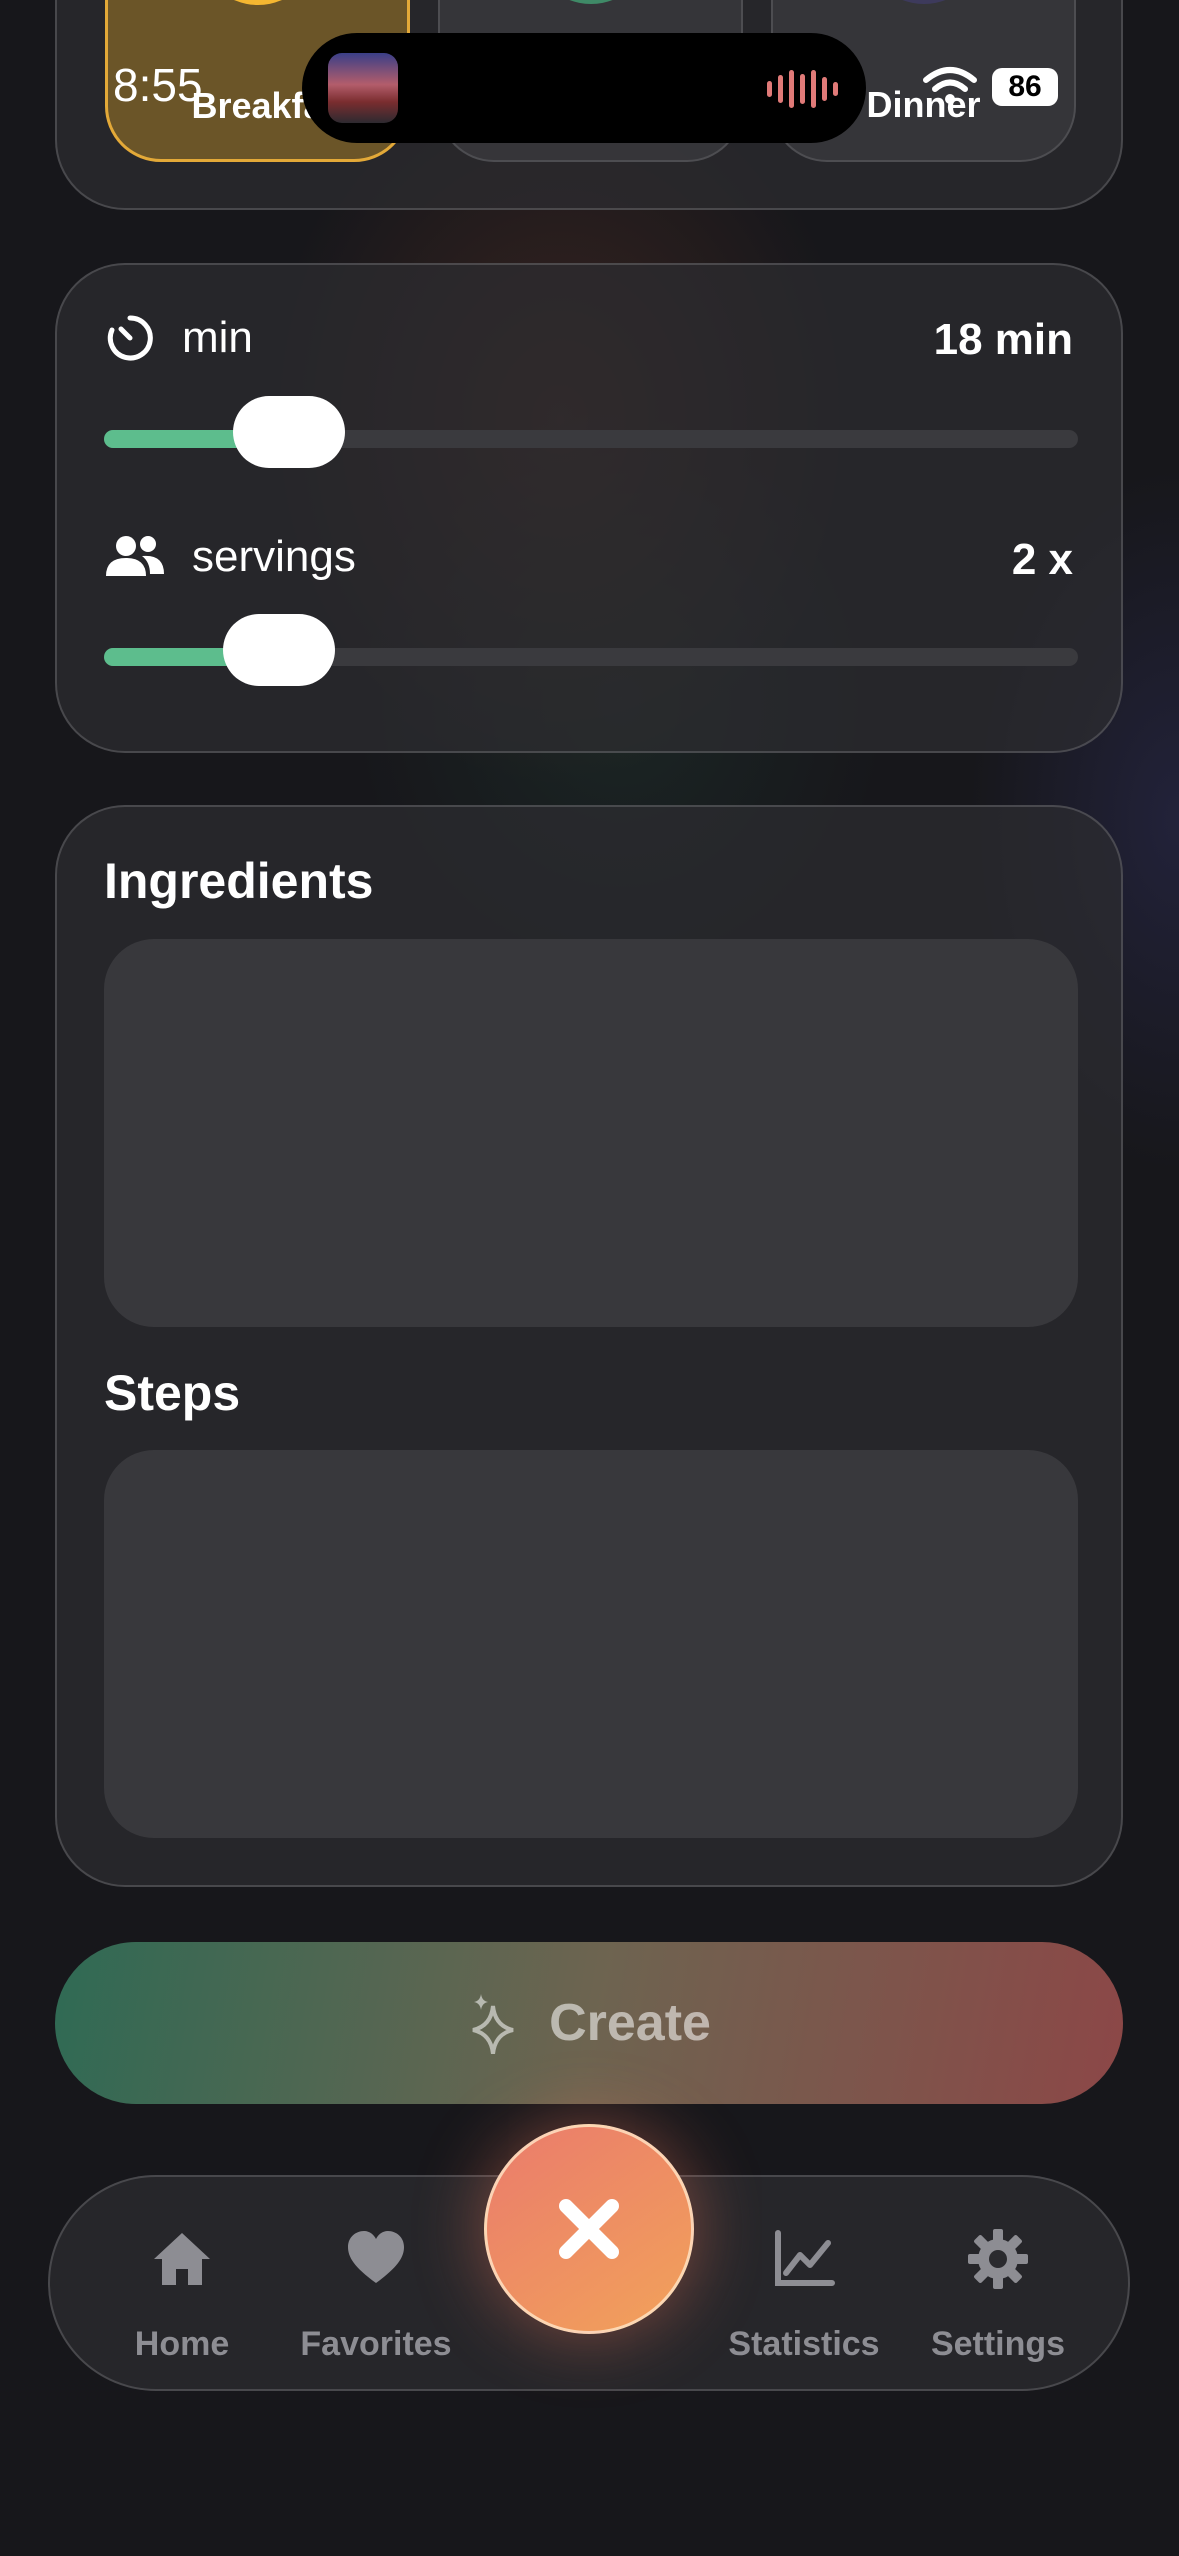  I want to click on steps-box, so click(591, 1644).